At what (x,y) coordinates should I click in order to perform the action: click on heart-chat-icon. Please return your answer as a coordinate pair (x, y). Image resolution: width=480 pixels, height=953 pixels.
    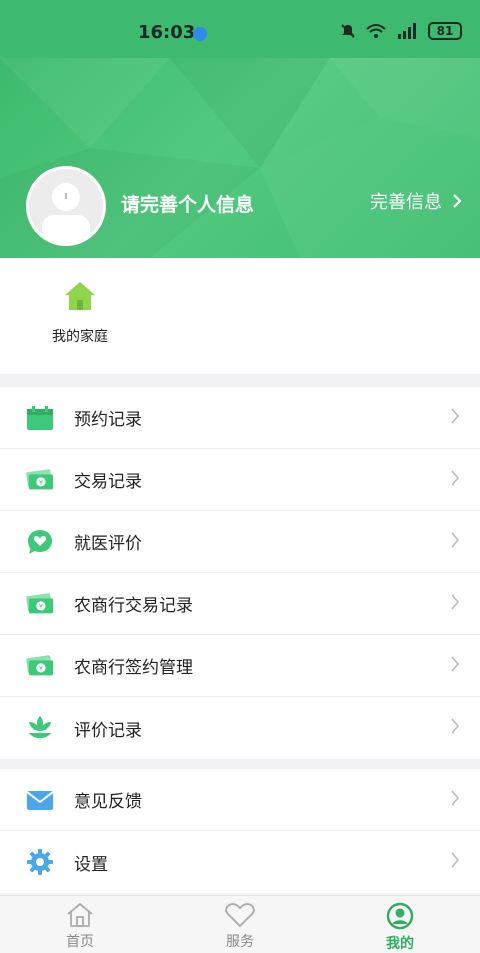
    Looking at the image, I should click on (40, 542).